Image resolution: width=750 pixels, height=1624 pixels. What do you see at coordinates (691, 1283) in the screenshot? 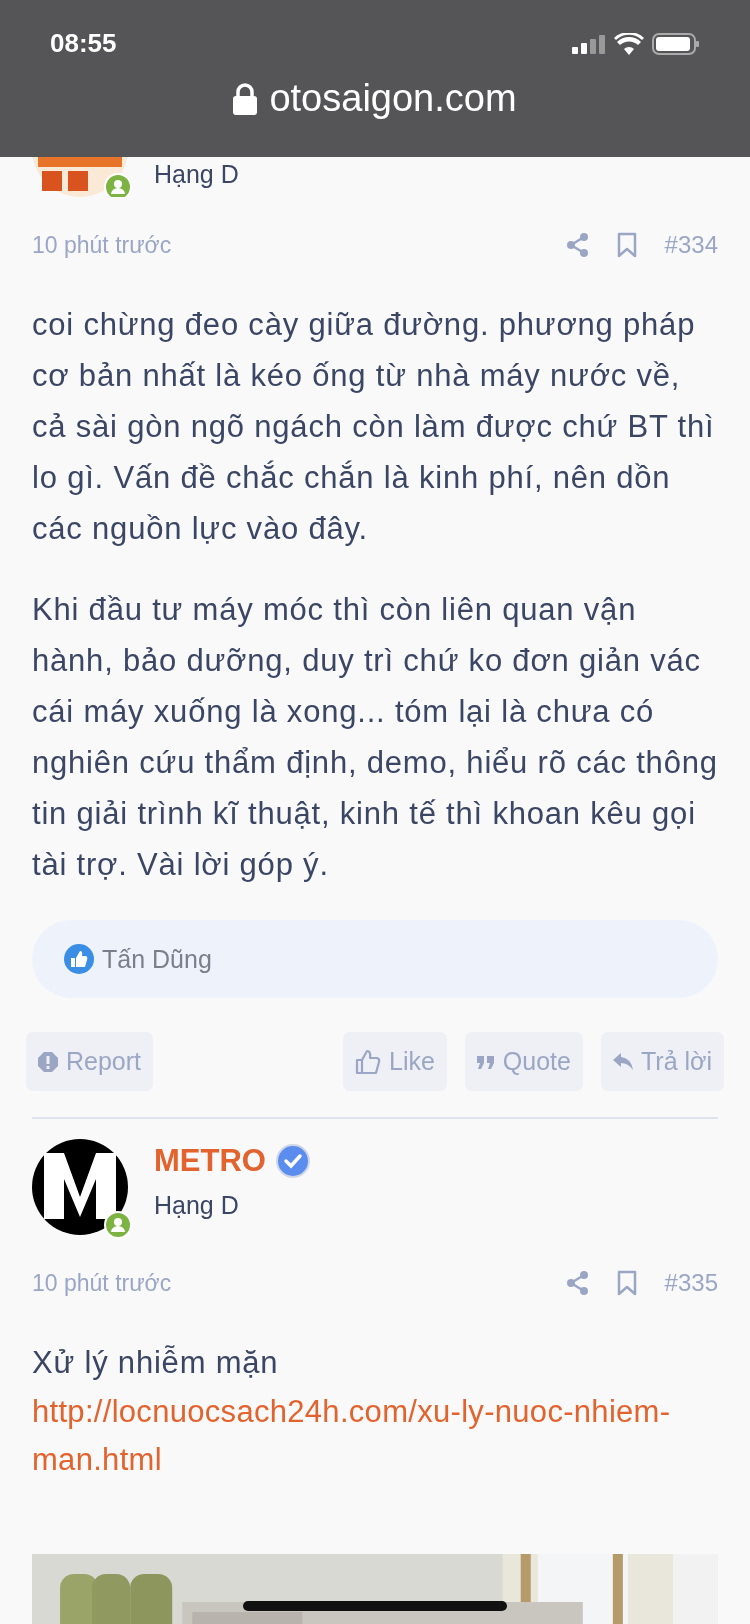
I see `post-number: #335` at bounding box center [691, 1283].